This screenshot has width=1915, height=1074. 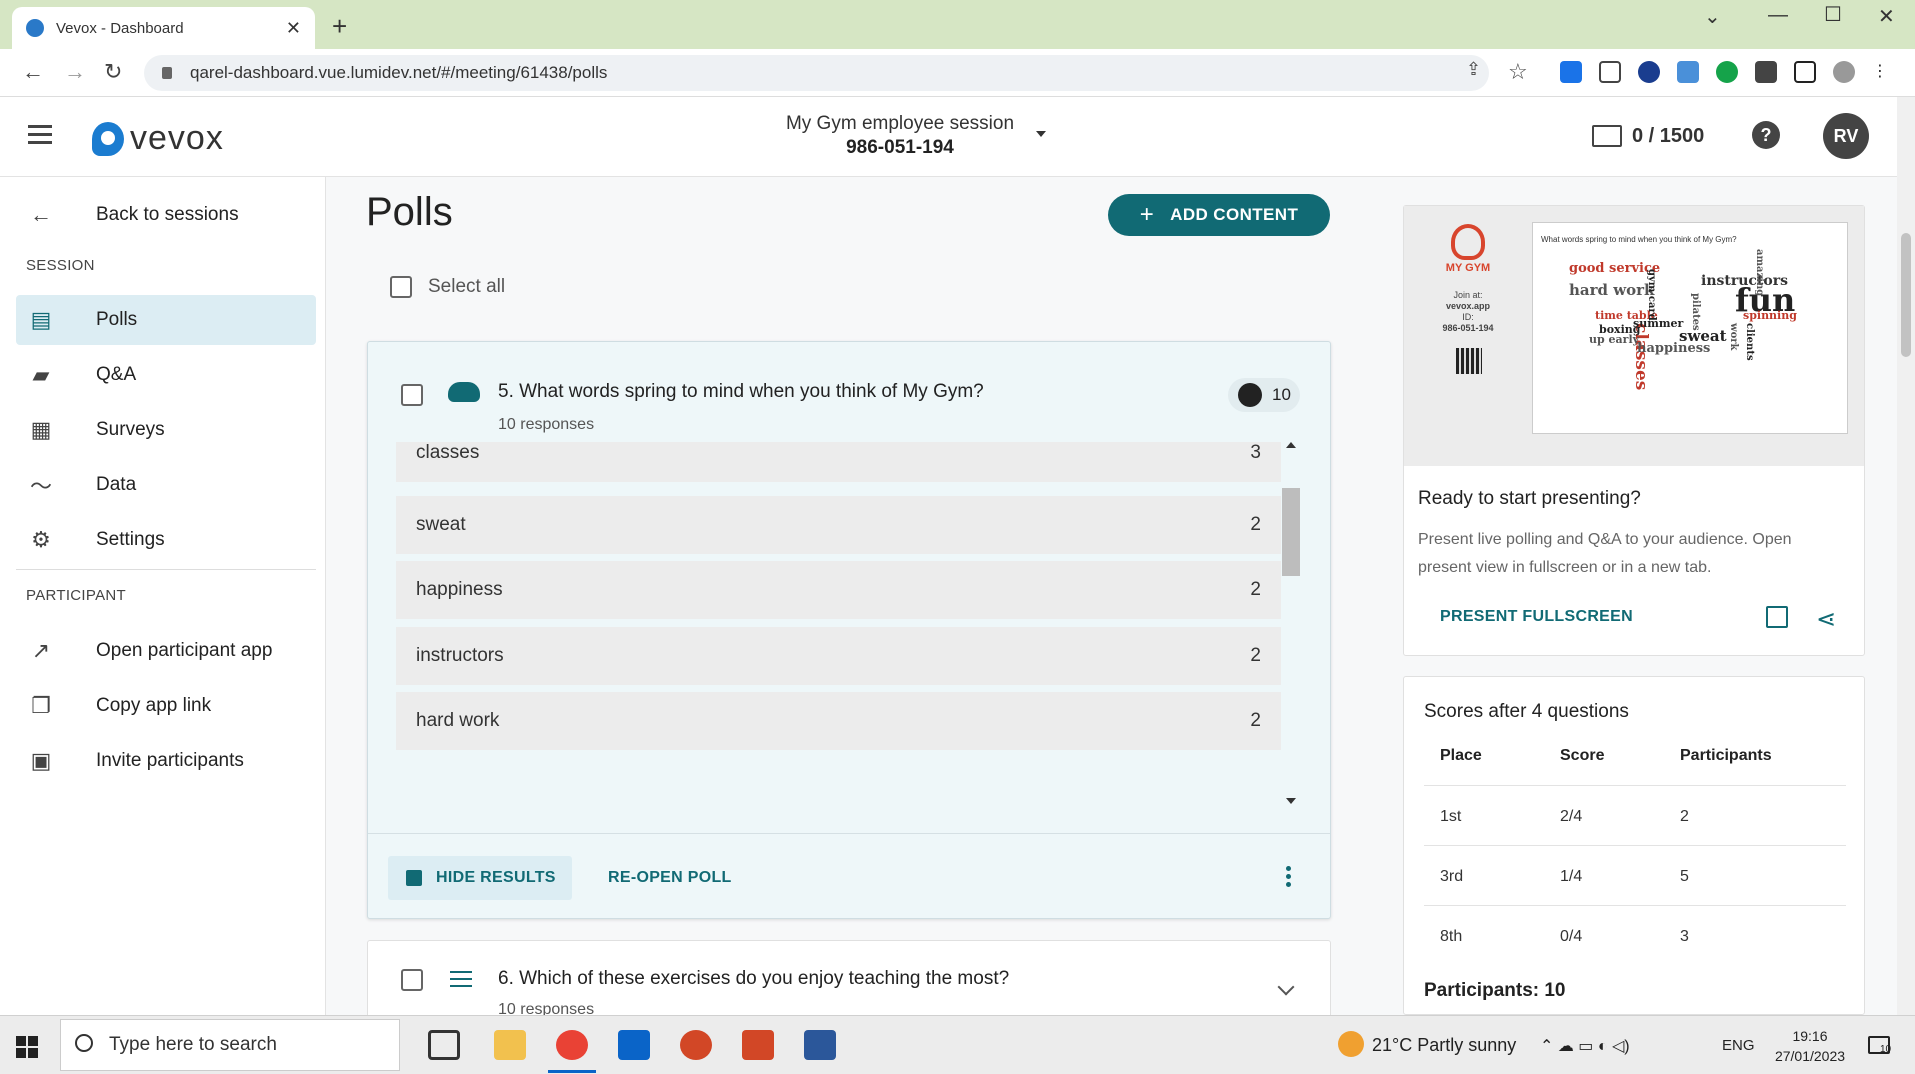 I want to click on share-icon: ⋖, so click(x=1826, y=619).